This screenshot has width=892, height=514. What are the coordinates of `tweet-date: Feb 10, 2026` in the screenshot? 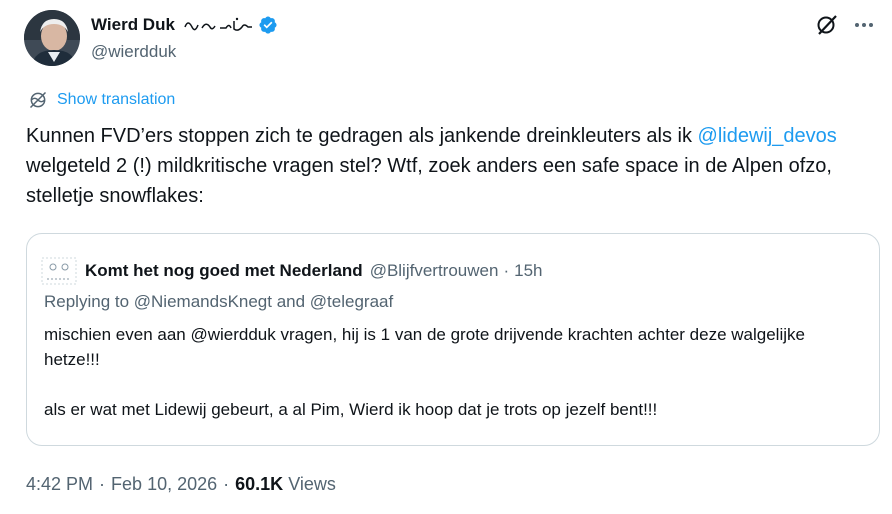 It's located at (164, 484).